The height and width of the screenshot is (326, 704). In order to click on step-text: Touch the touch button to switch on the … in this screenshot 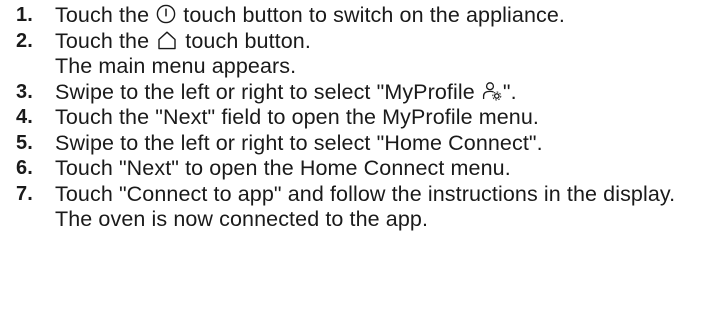, I will do `click(310, 15)`.